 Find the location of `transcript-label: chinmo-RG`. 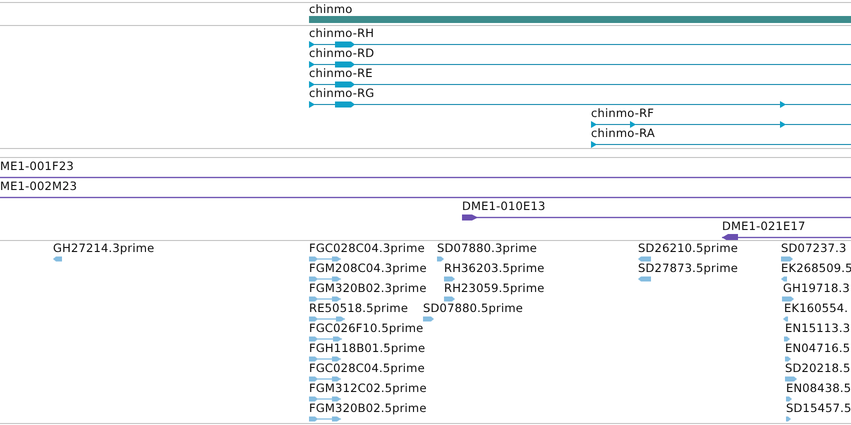

transcript-label: chinmo-RG is located at coordinates (341, 93).